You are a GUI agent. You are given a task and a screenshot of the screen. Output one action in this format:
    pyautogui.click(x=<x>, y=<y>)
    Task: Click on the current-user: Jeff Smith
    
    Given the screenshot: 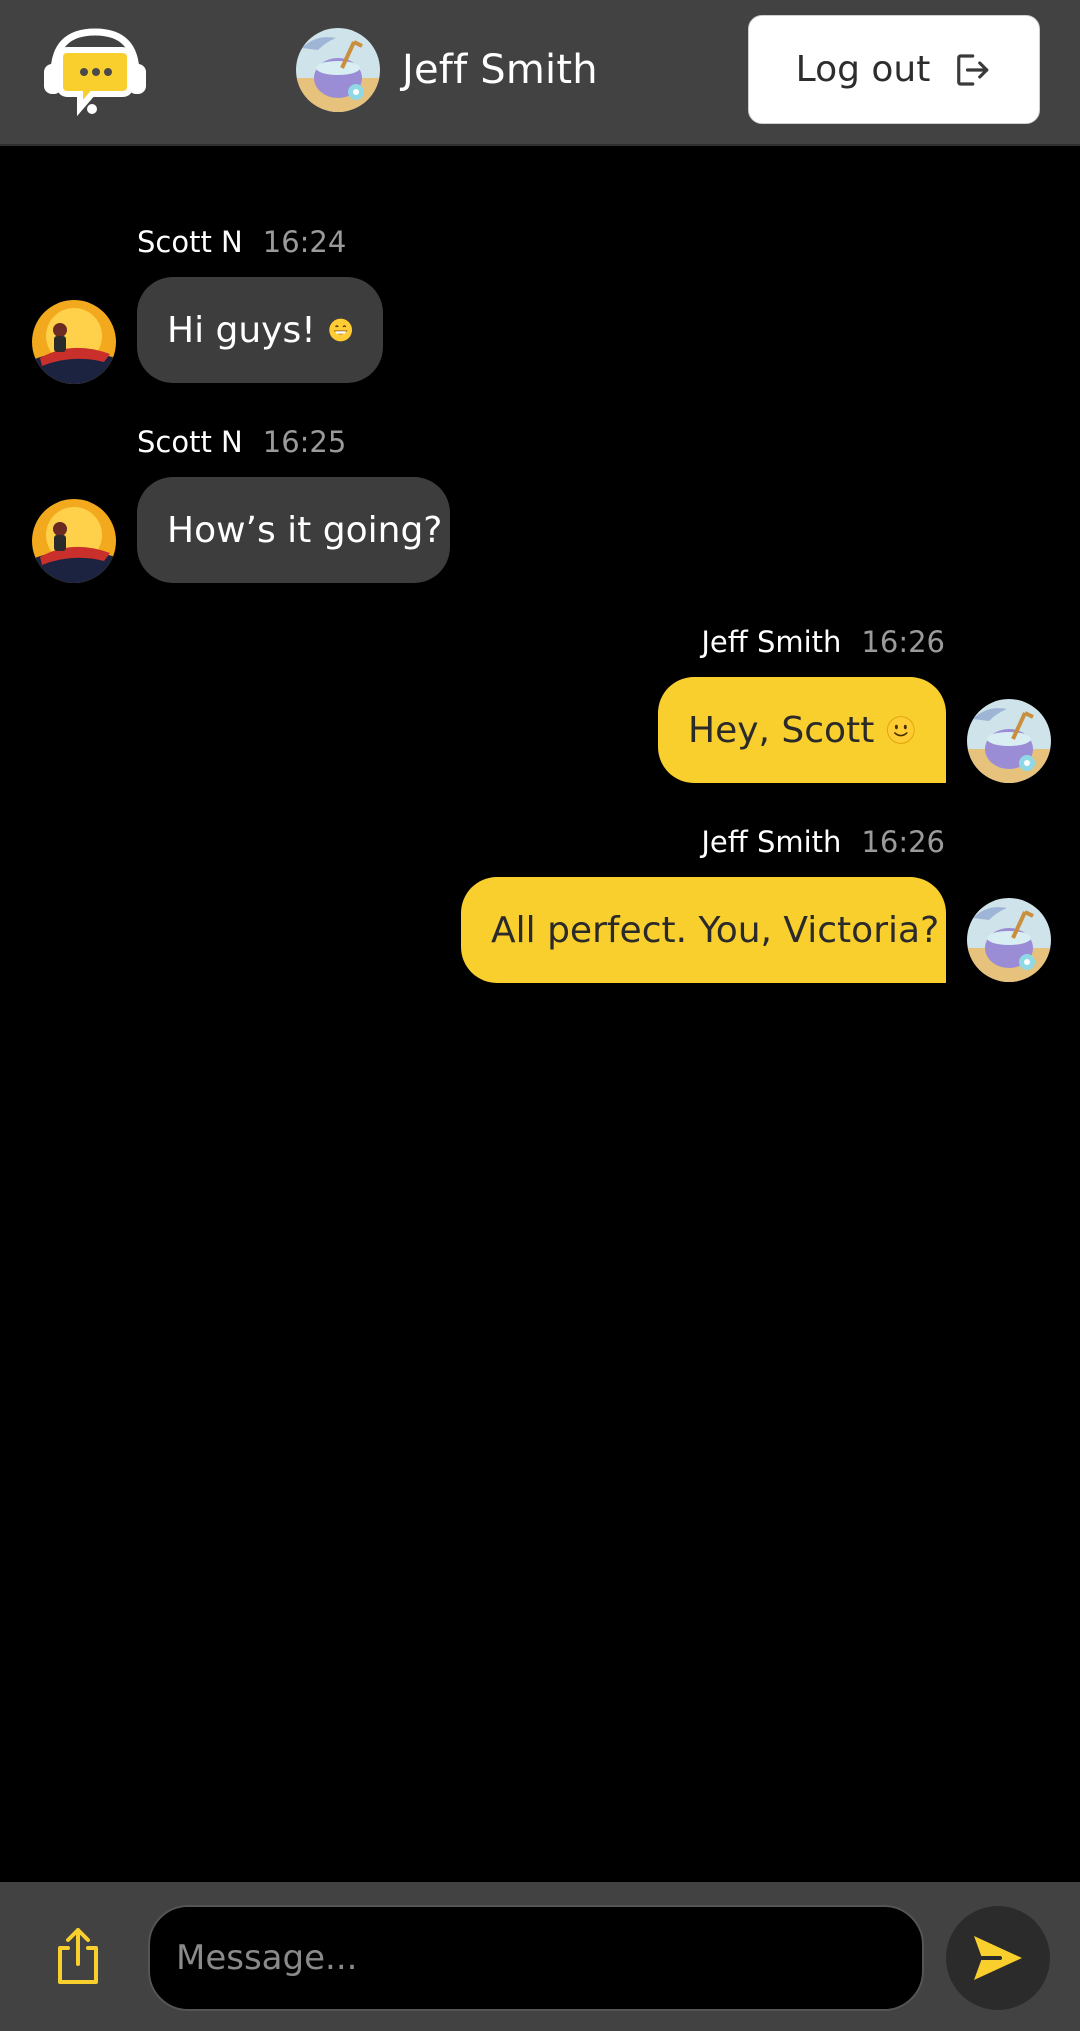 What is the action you would take?
    pyautogui.click(x=447, y=70)
    